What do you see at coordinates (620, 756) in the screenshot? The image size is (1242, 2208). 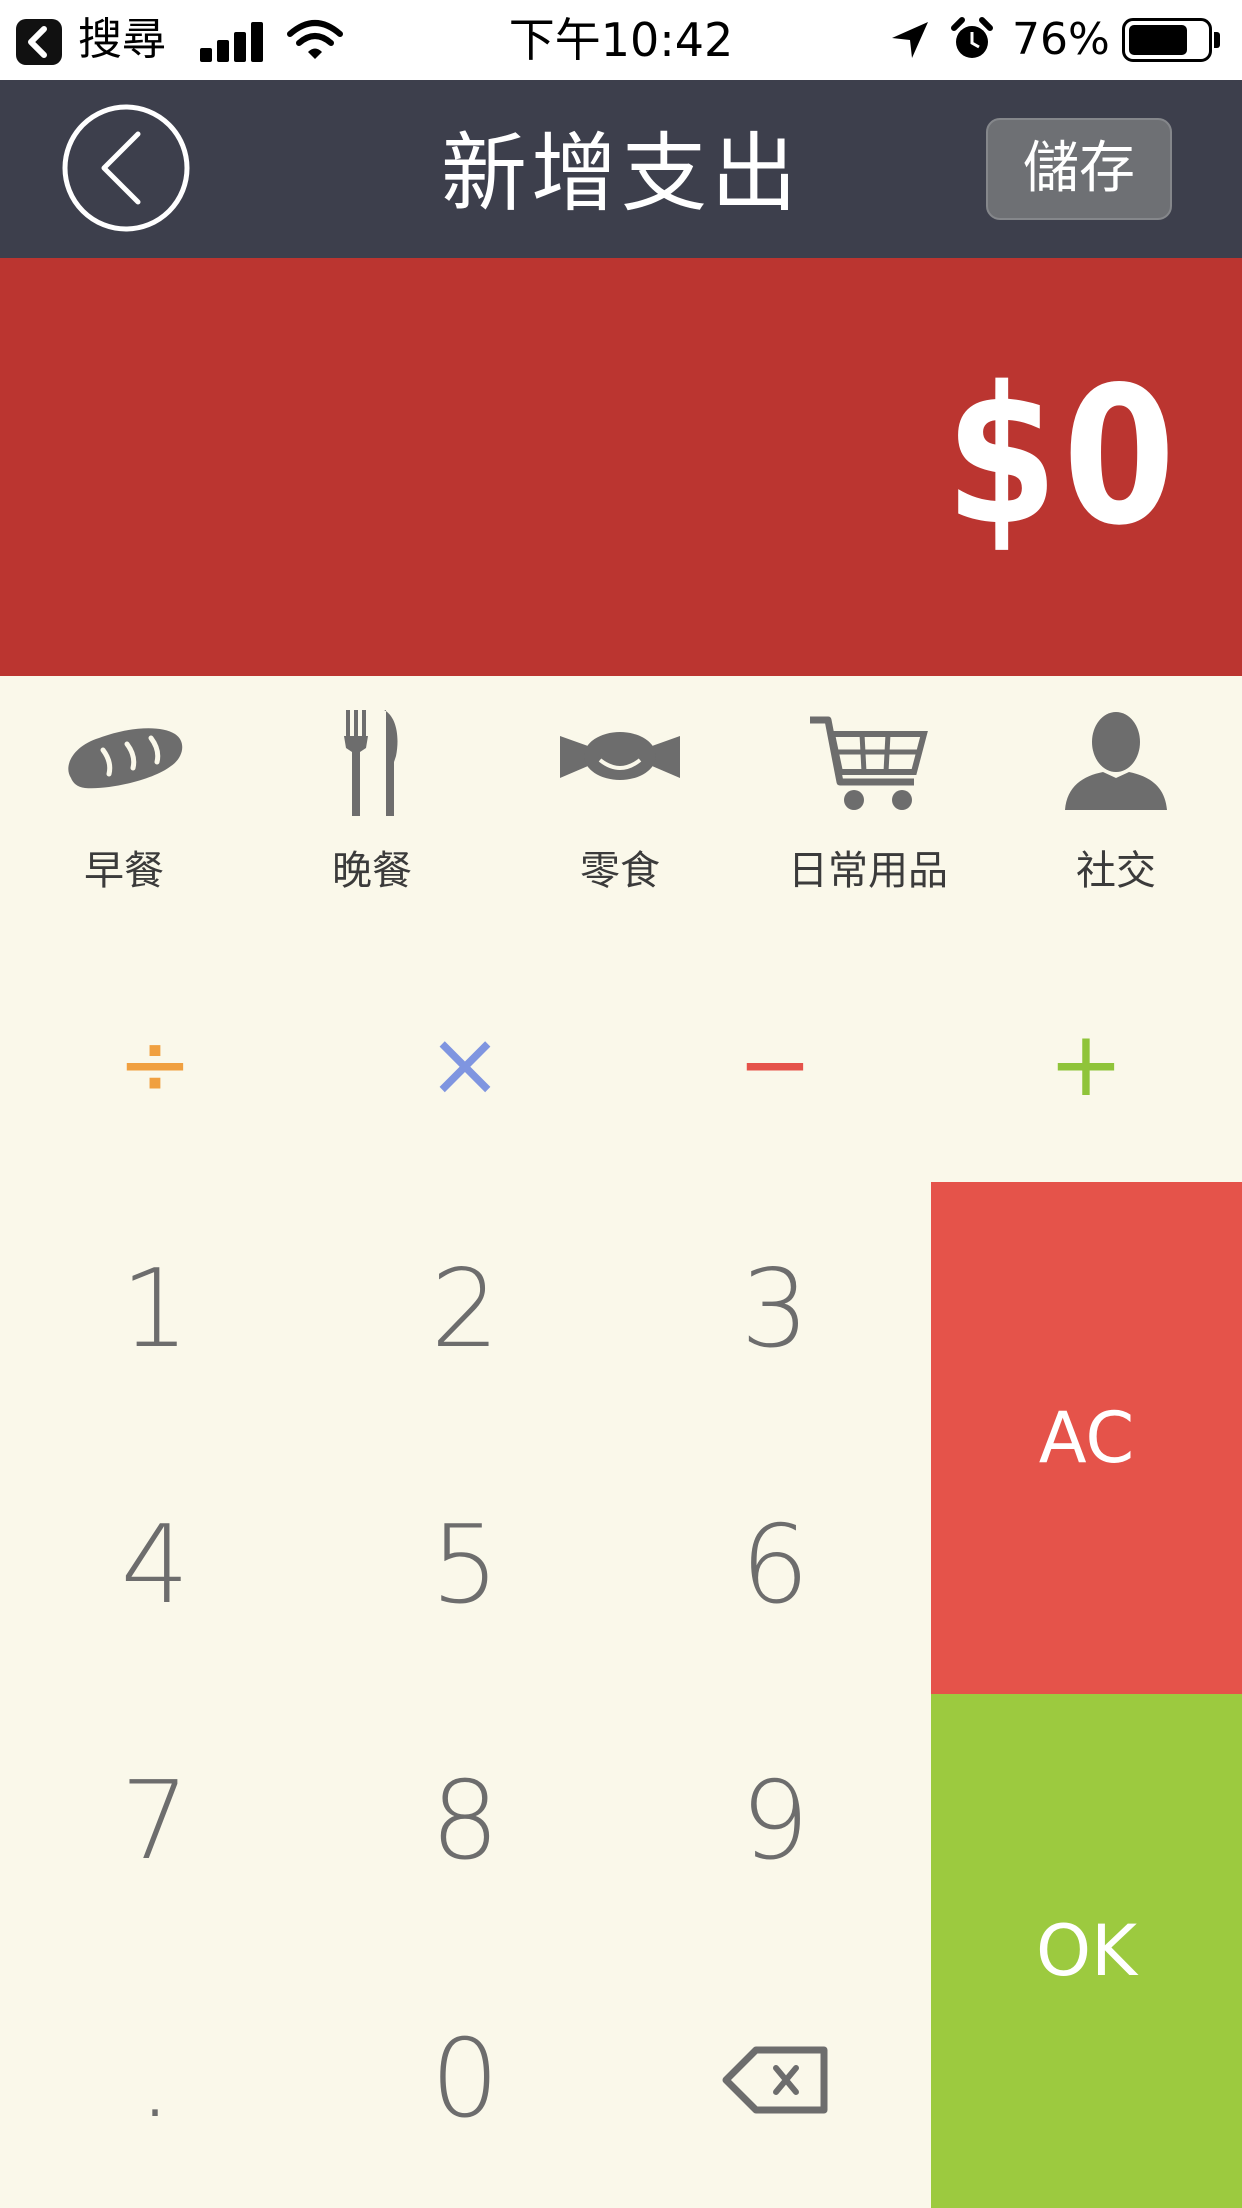 I see `candy-icon` at bounding box center [620, 756].